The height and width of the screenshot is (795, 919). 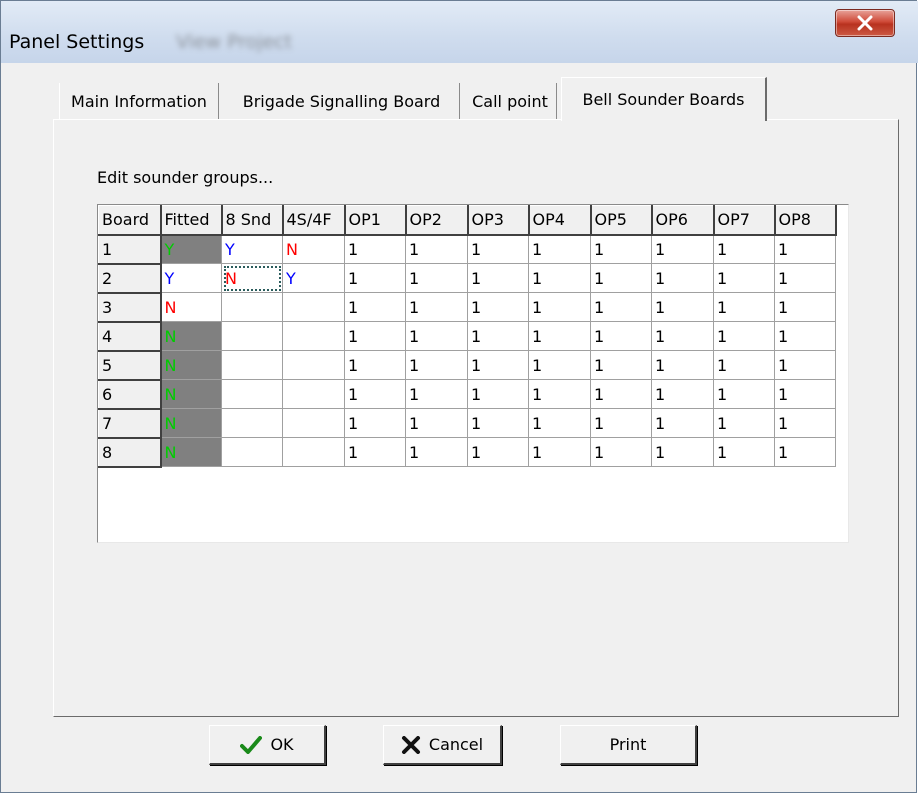 I want to click on header-op7: OP7, so click(x=744, y=220).